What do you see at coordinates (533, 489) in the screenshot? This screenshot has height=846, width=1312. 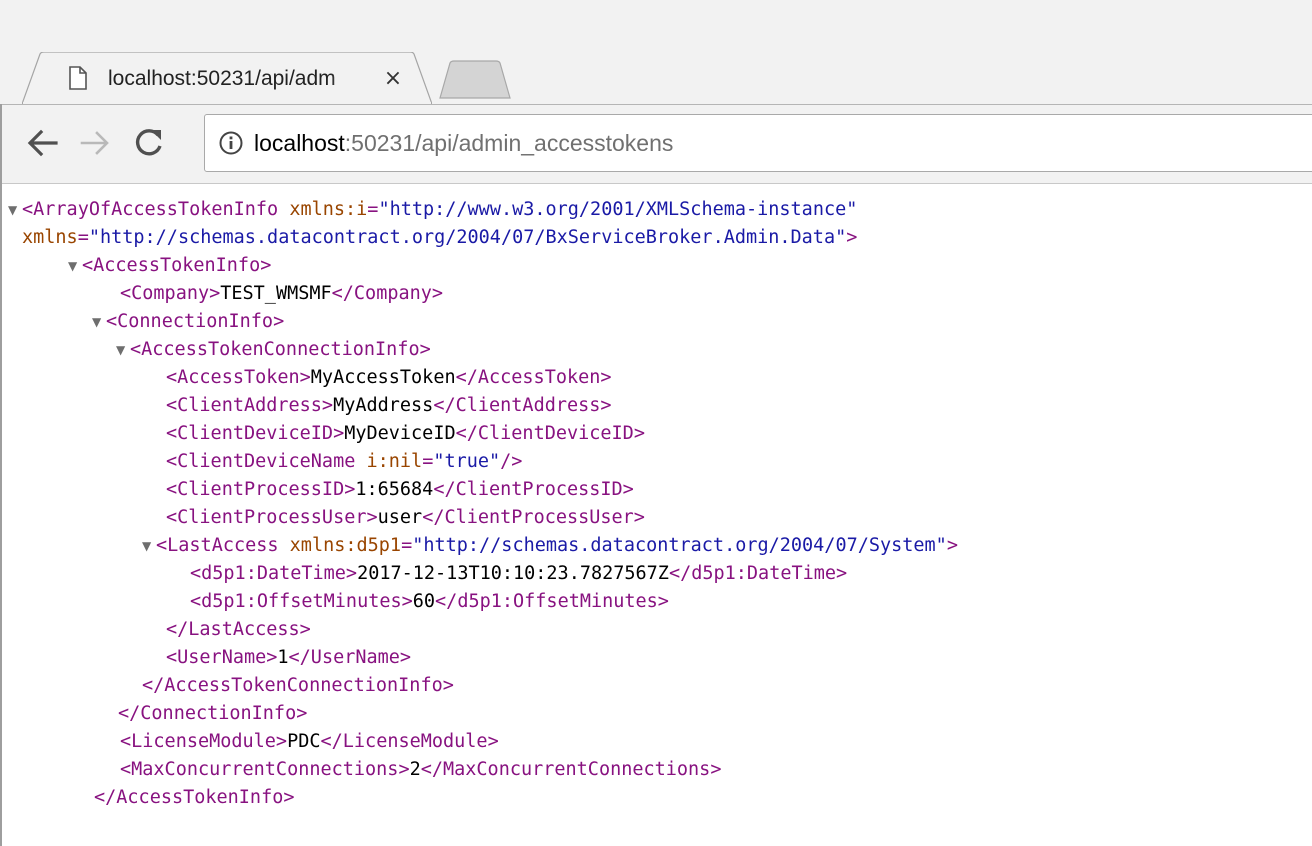 I see `xml-tag: </ClientProcessID>` at bounding box center [533, 489].